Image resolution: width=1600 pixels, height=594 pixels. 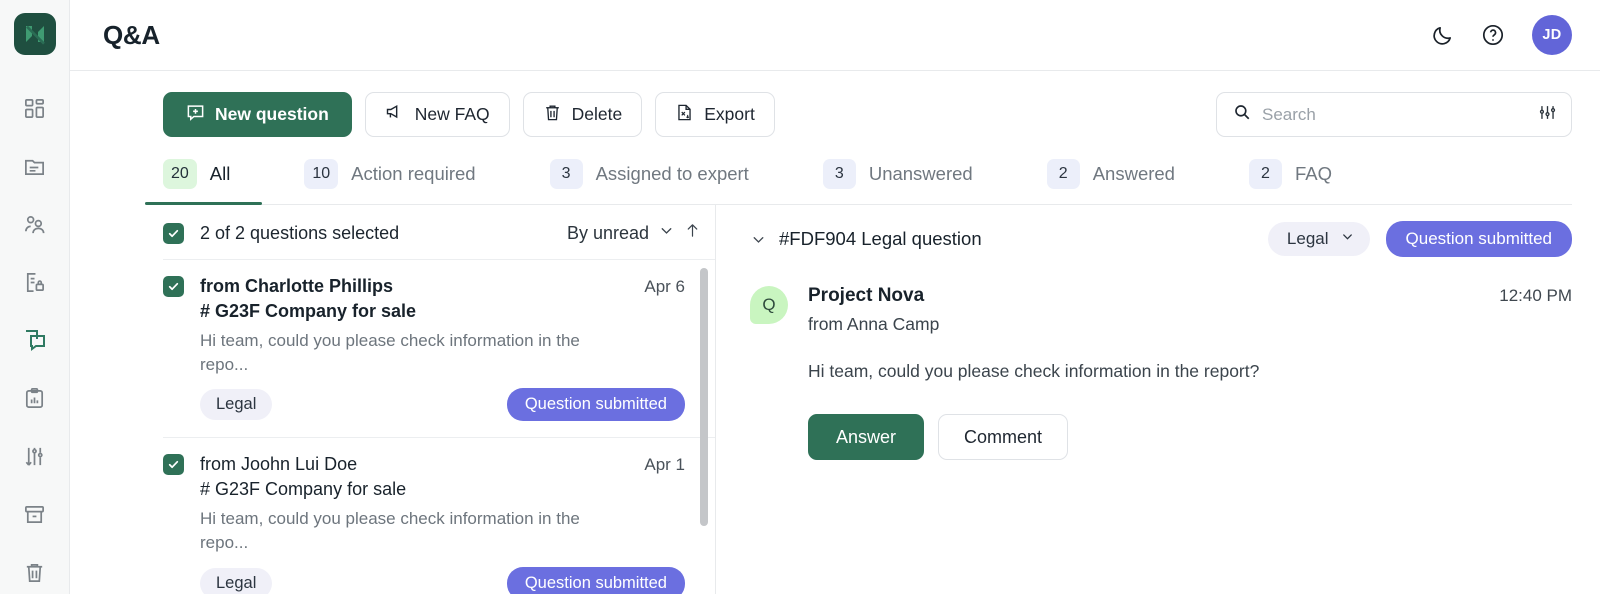 What do you see at coordinates (1442, 35) in the screenshot?
I see `moon-icon` at bounding box center [1442, 35].